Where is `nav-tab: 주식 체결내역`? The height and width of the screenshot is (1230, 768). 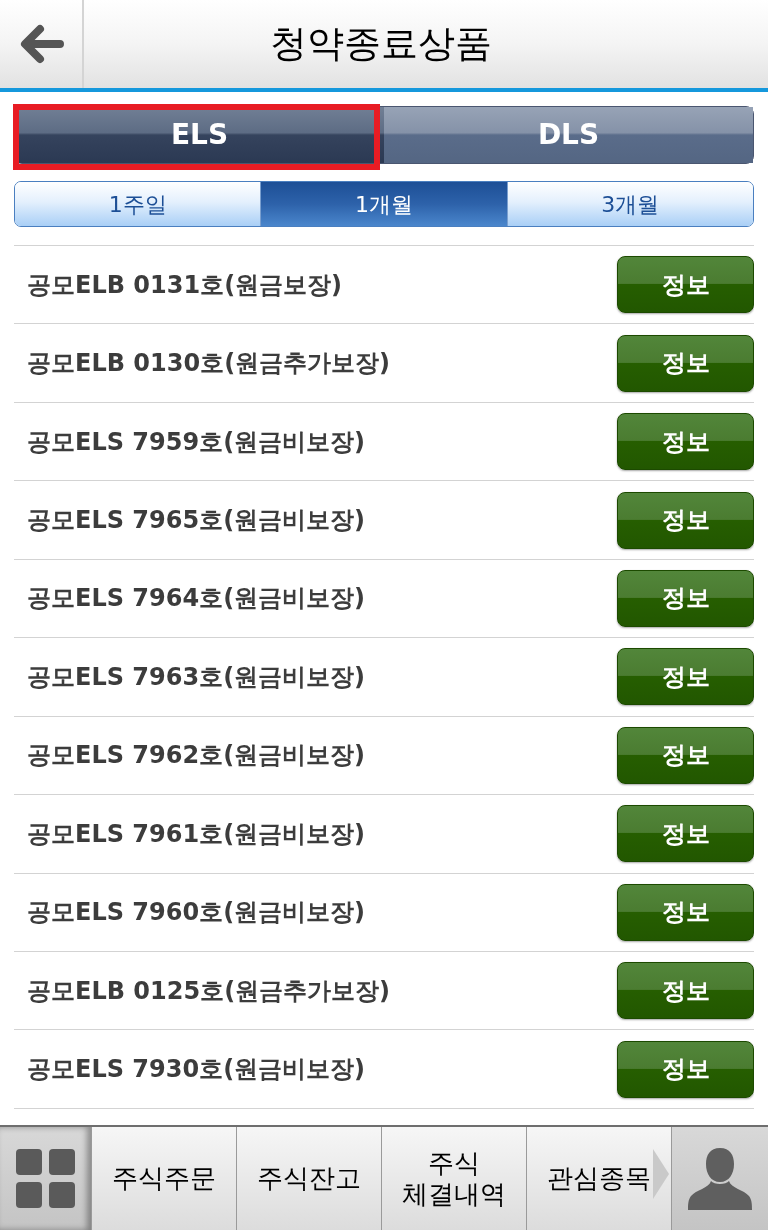 nav-tab: 주식 체결내역 is located at coordinates (454, 1178).